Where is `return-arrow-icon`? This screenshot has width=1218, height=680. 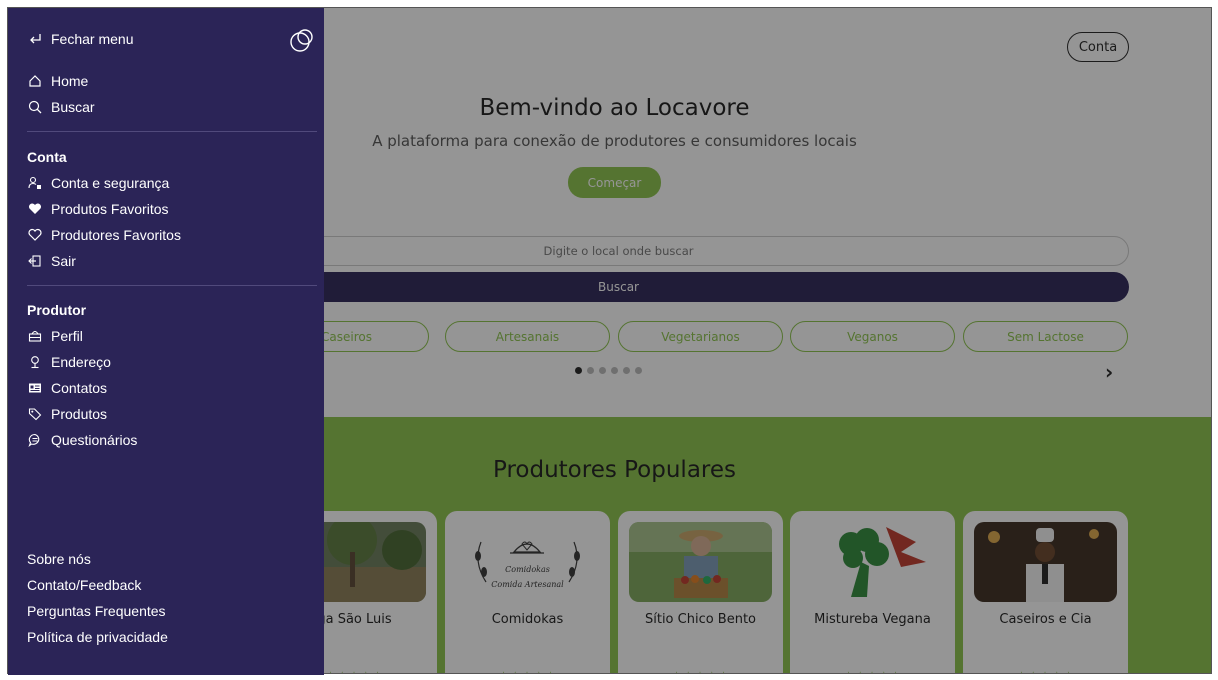
return-arrow-icon is located at coordinates (35, 39).